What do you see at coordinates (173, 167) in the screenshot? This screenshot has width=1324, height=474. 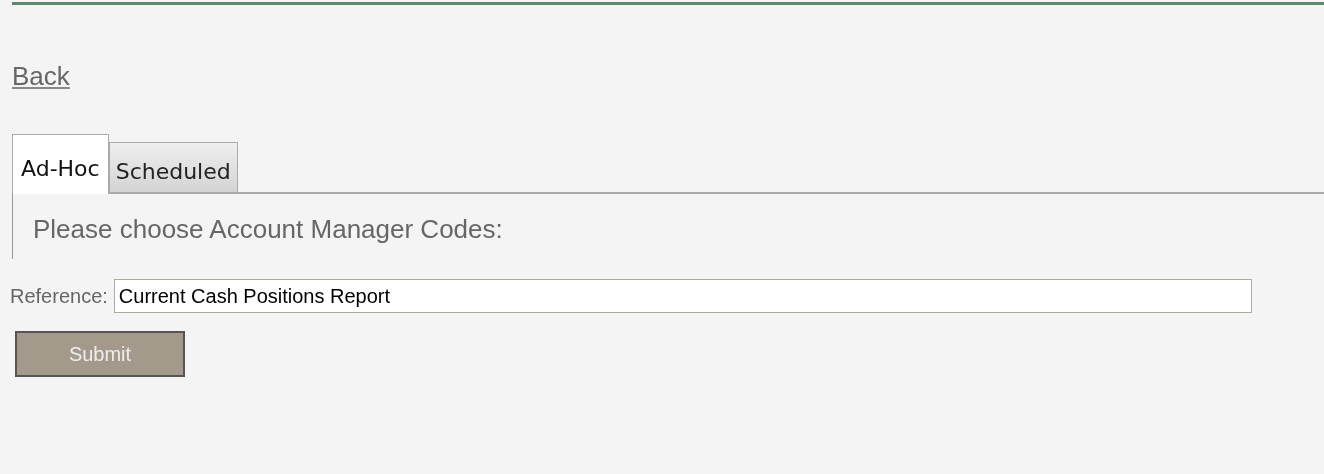 I see `tab: Scheduled` at bounding box center [173, 167].